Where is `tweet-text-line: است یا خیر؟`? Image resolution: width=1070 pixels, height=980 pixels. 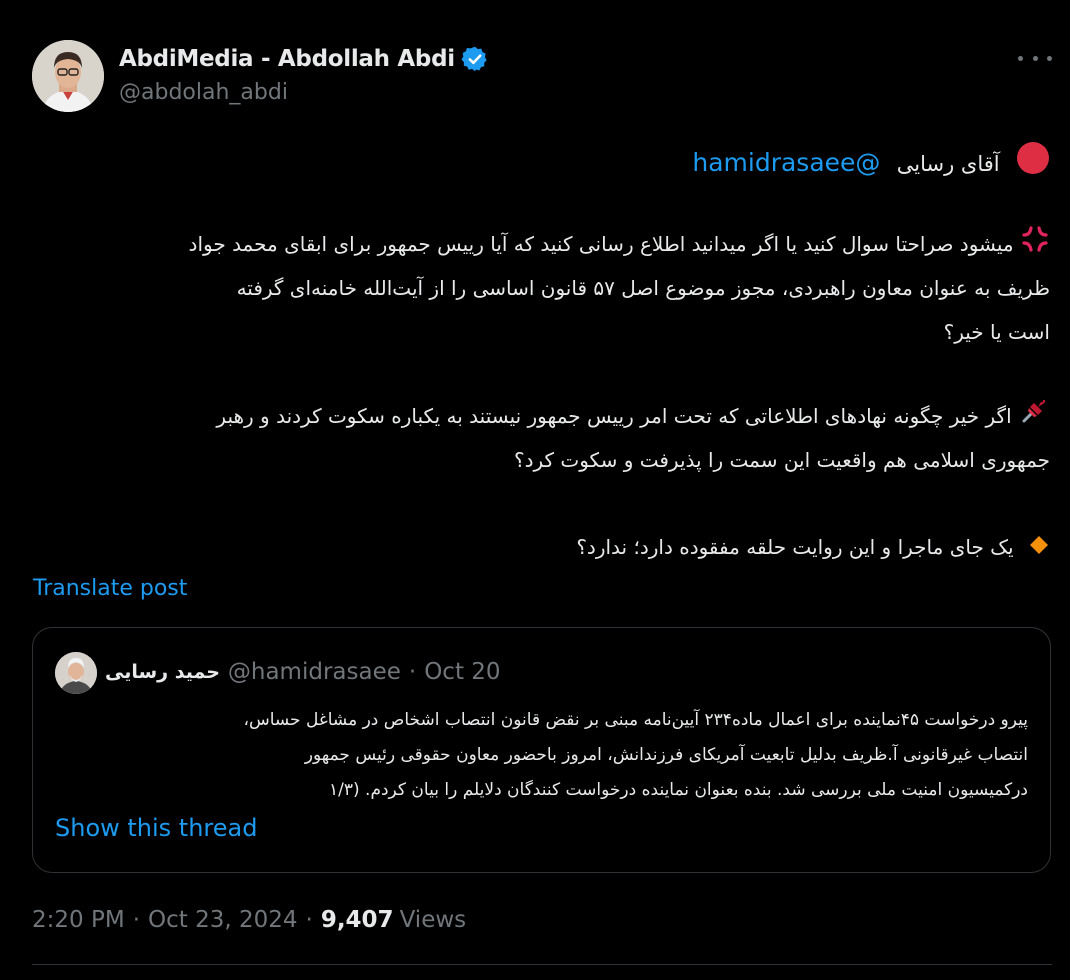 tweet-text-line: است یا خیر؟ is located at coordinates (996, 332).